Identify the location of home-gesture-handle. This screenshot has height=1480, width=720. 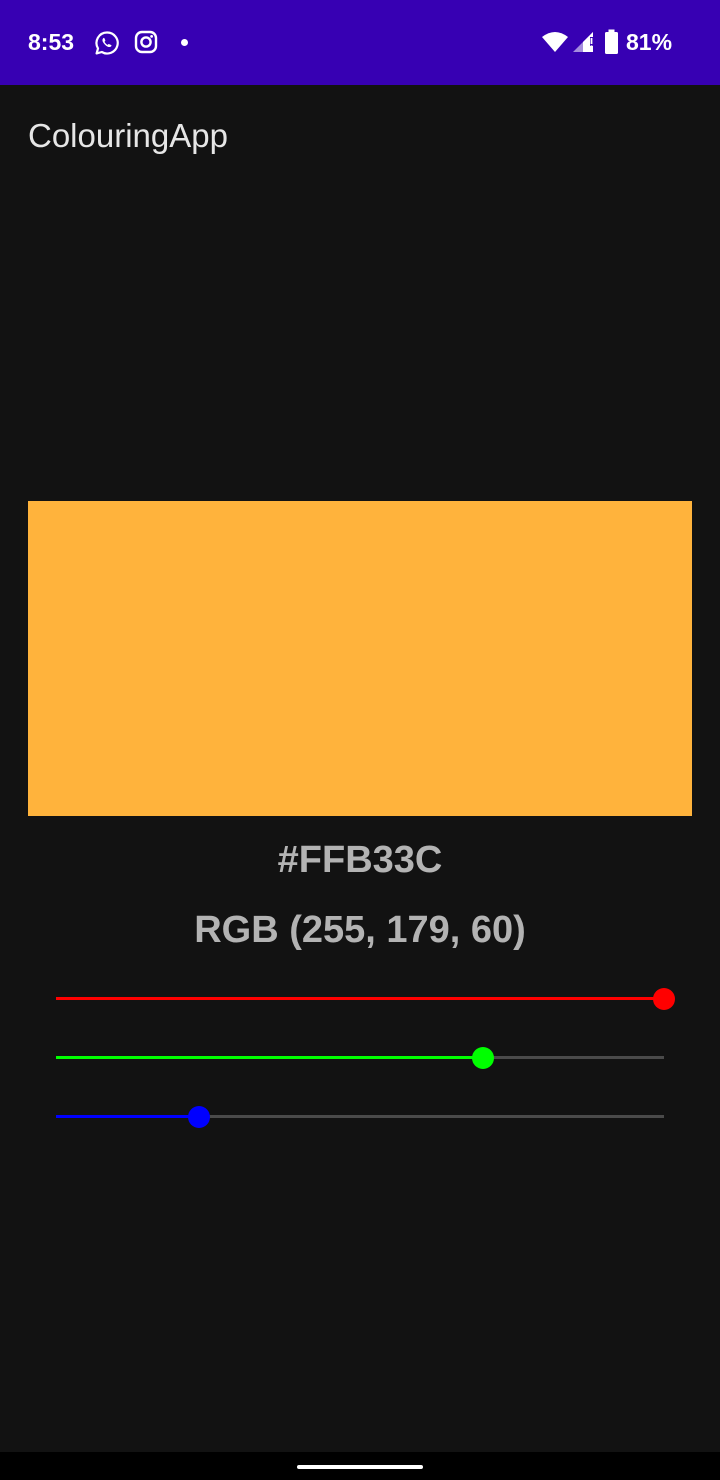
(360, 1467).